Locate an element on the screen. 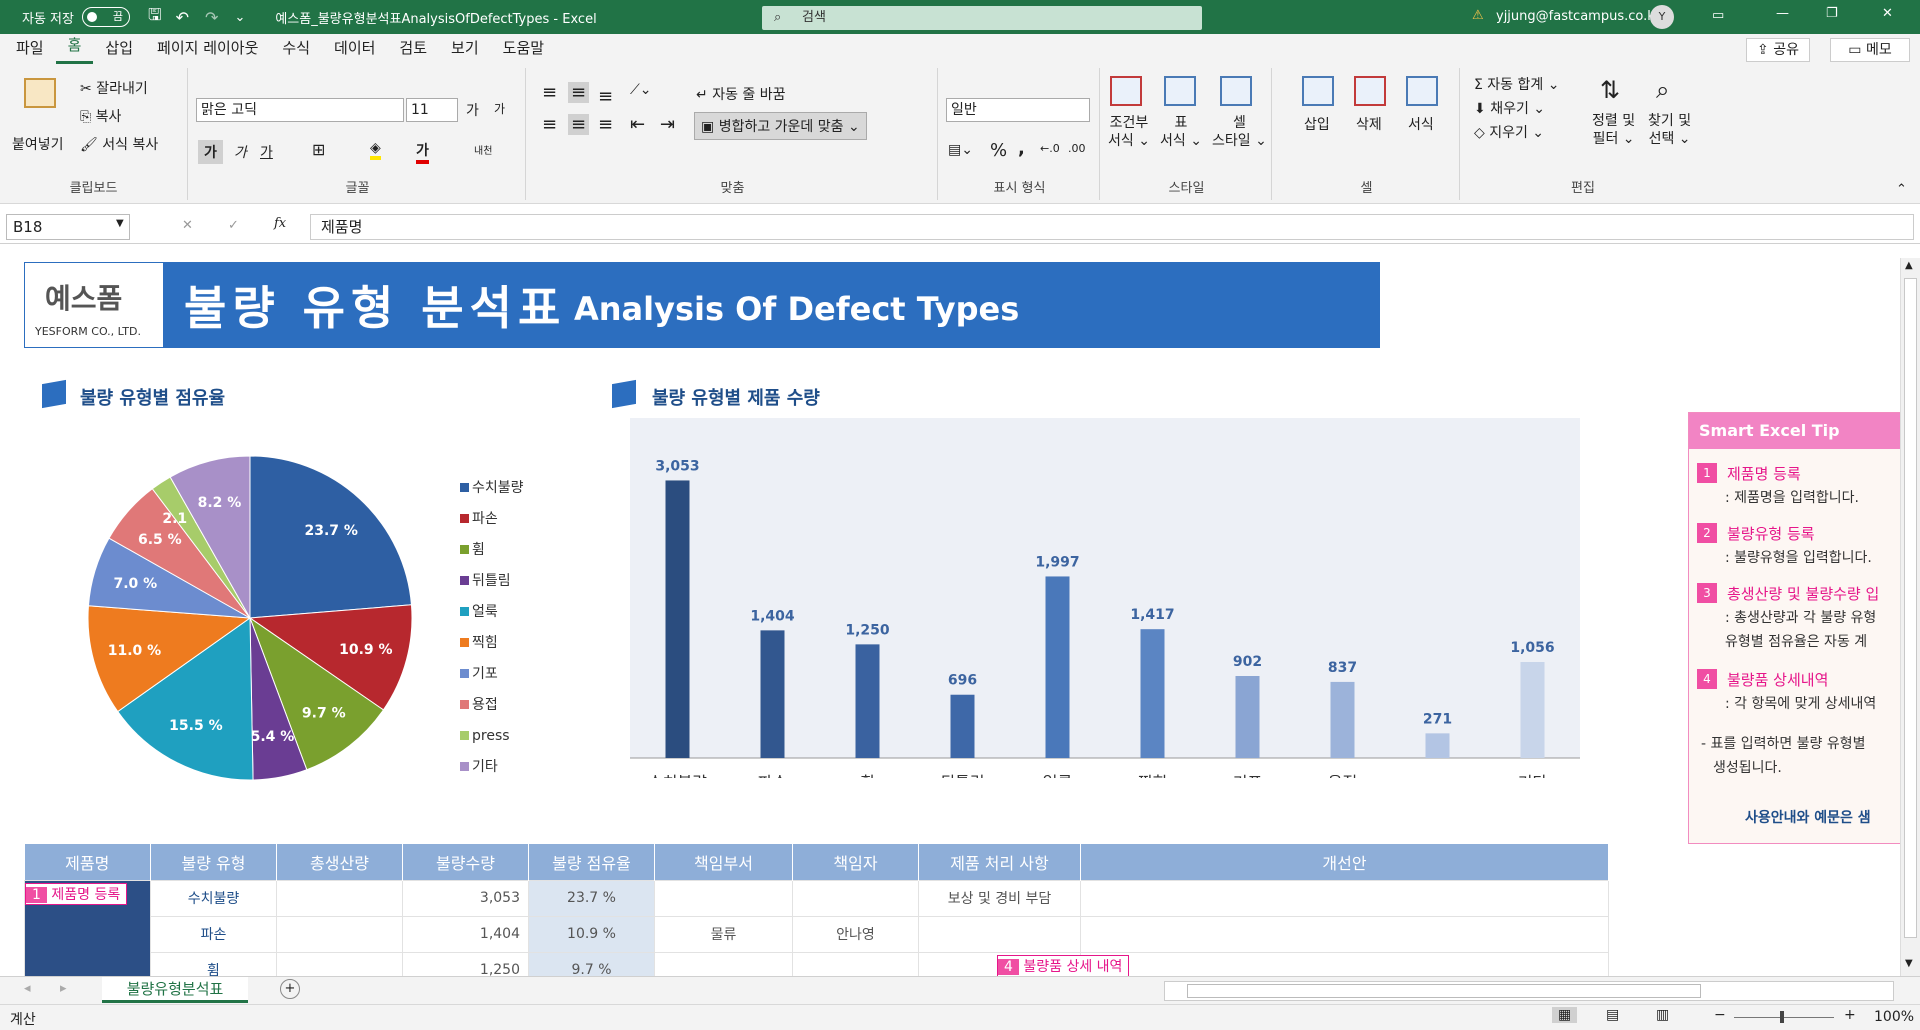  cut-button: ✂ 잘라내기 is located at coordinates (114, 88).